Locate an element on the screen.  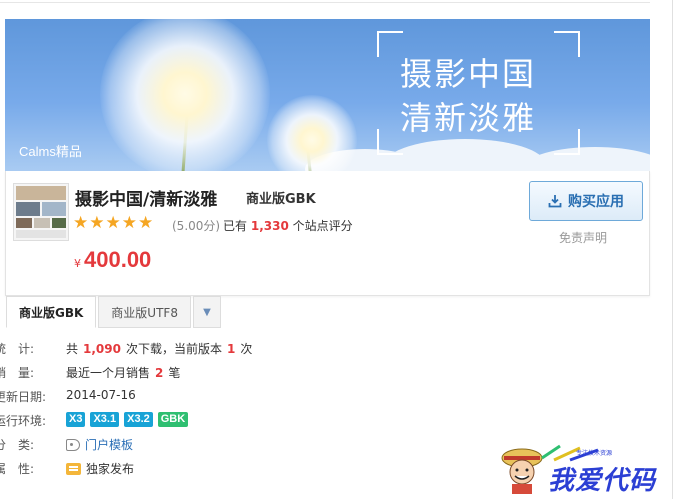
stats-label: 统 计: is located at coordinates (17, 349).